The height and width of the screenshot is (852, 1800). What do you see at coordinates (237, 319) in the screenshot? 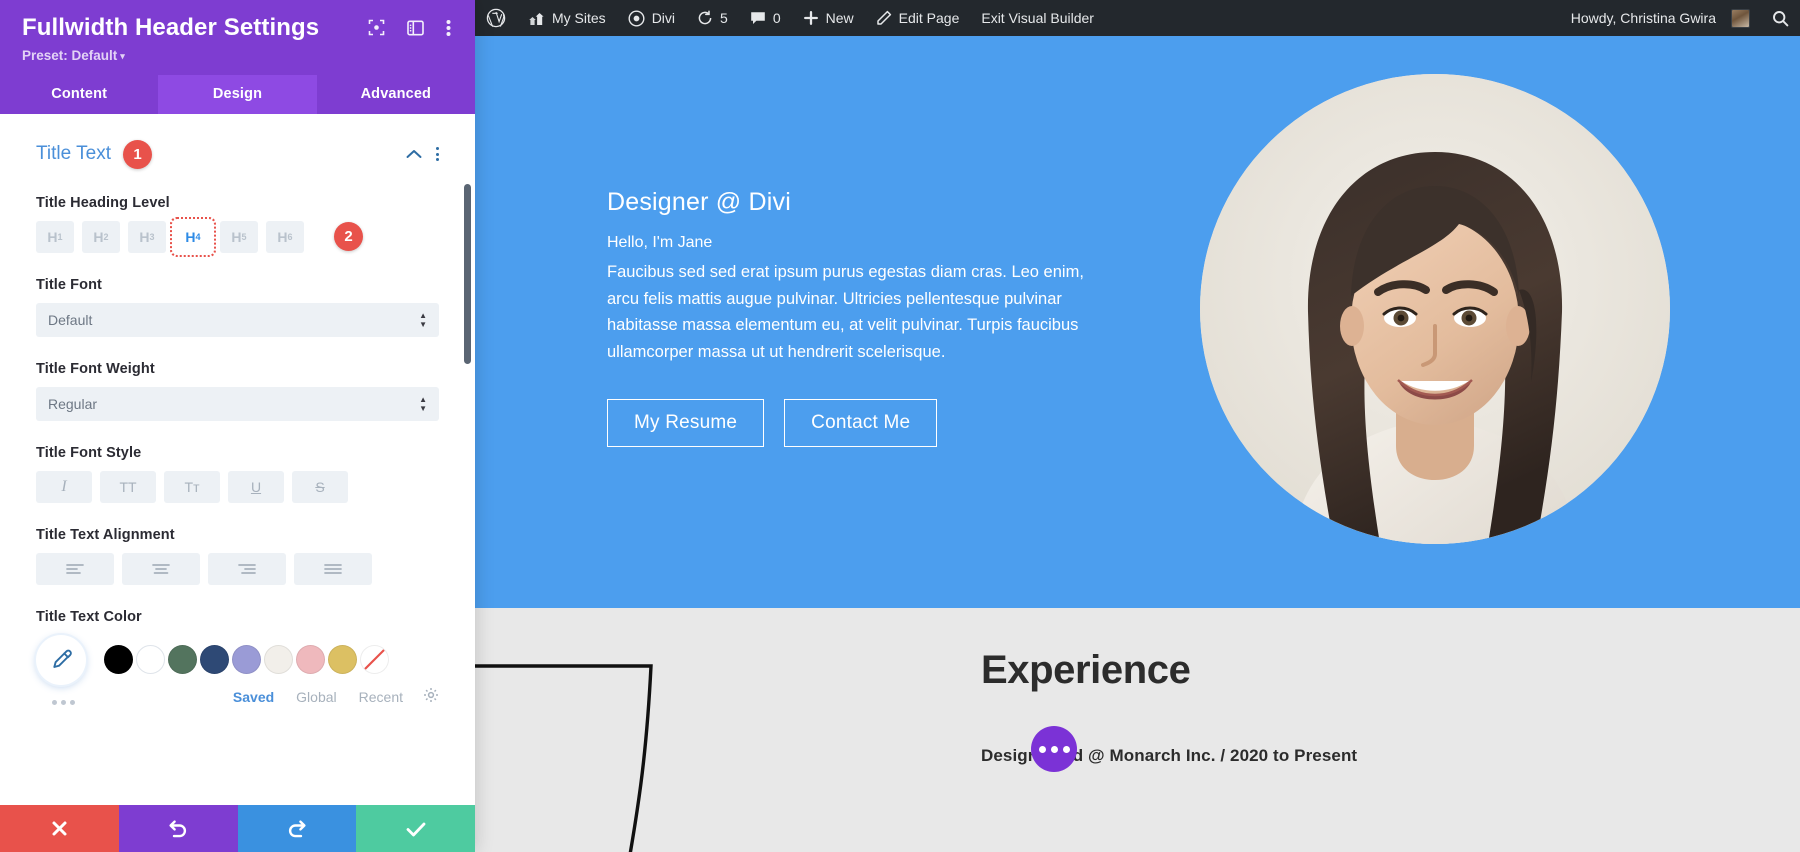
I see `title-font-select: Default ▲ ▼` at bounding box center [237, 319].